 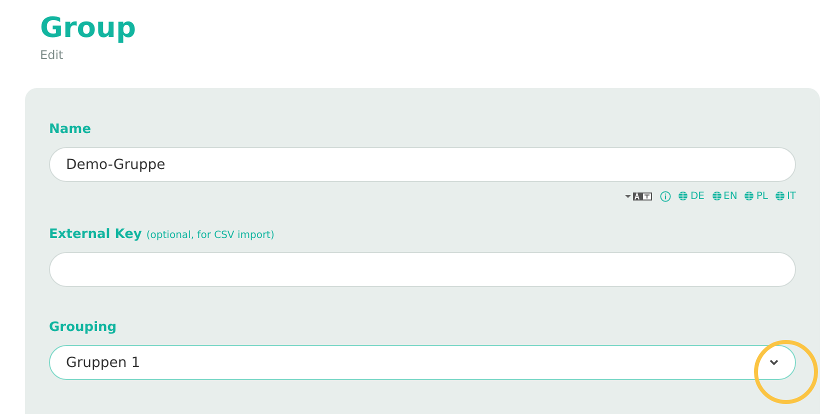 I want to click on text-field: Demo-Gruppe, so click(x=422, y=164).